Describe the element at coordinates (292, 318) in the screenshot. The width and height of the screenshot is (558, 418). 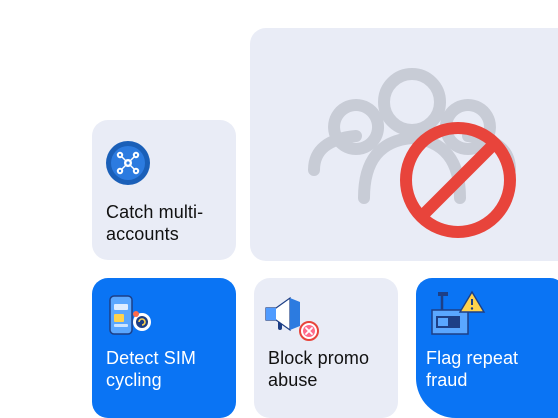
I see `megaphone-blocked-icon` at that location.